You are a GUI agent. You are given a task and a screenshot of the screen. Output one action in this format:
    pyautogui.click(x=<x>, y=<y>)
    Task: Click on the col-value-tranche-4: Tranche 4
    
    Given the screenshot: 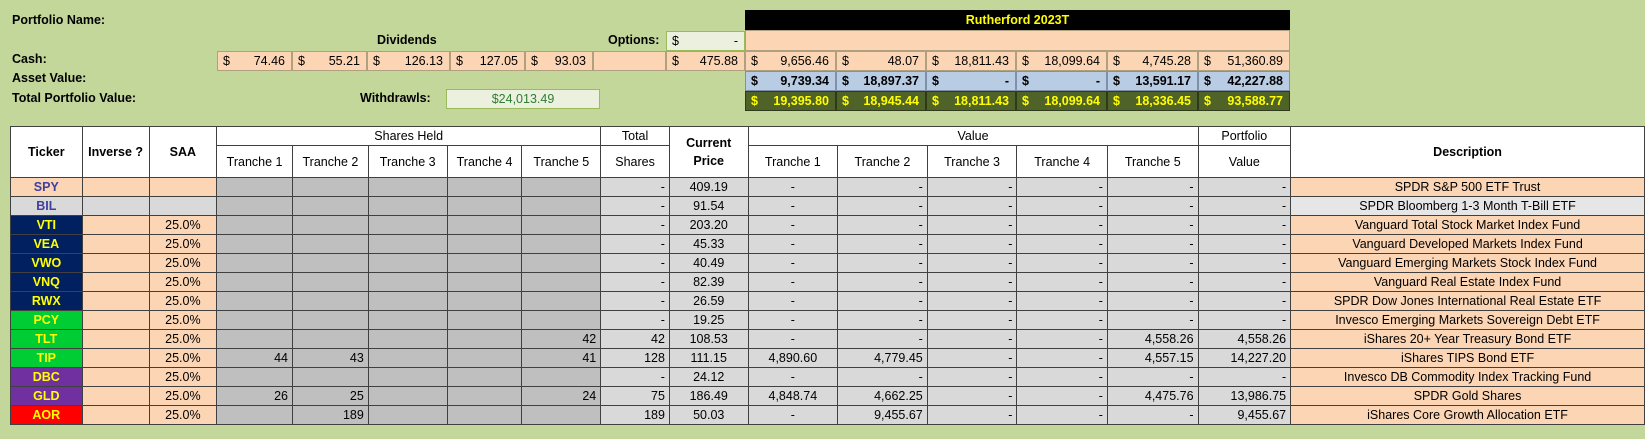 What is the action you would take?
    pyautogui.click(x=1062, y=161)
    